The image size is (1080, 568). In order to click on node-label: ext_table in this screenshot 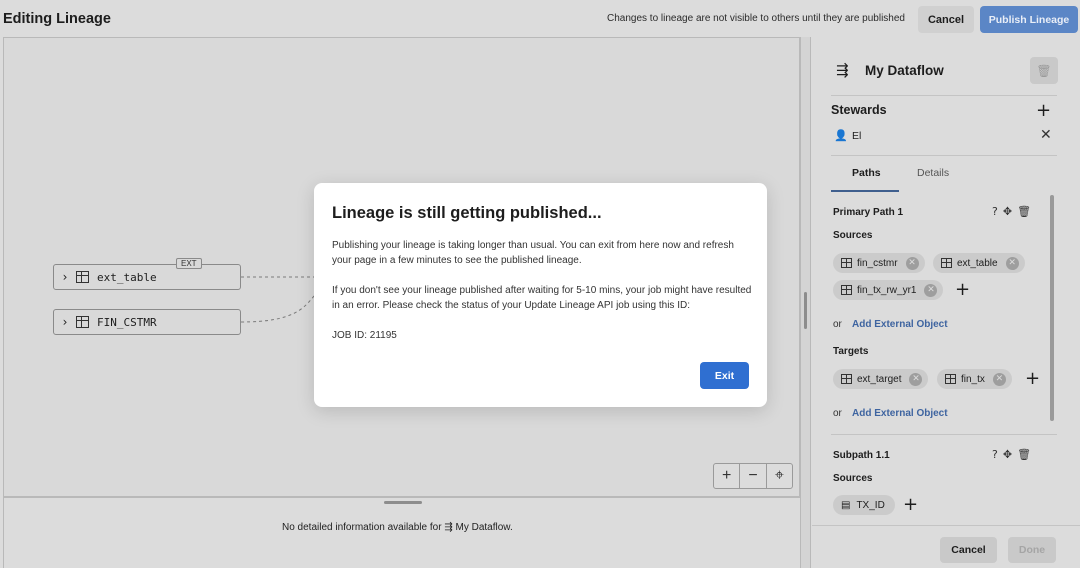, I will do `click(127, 277)`.